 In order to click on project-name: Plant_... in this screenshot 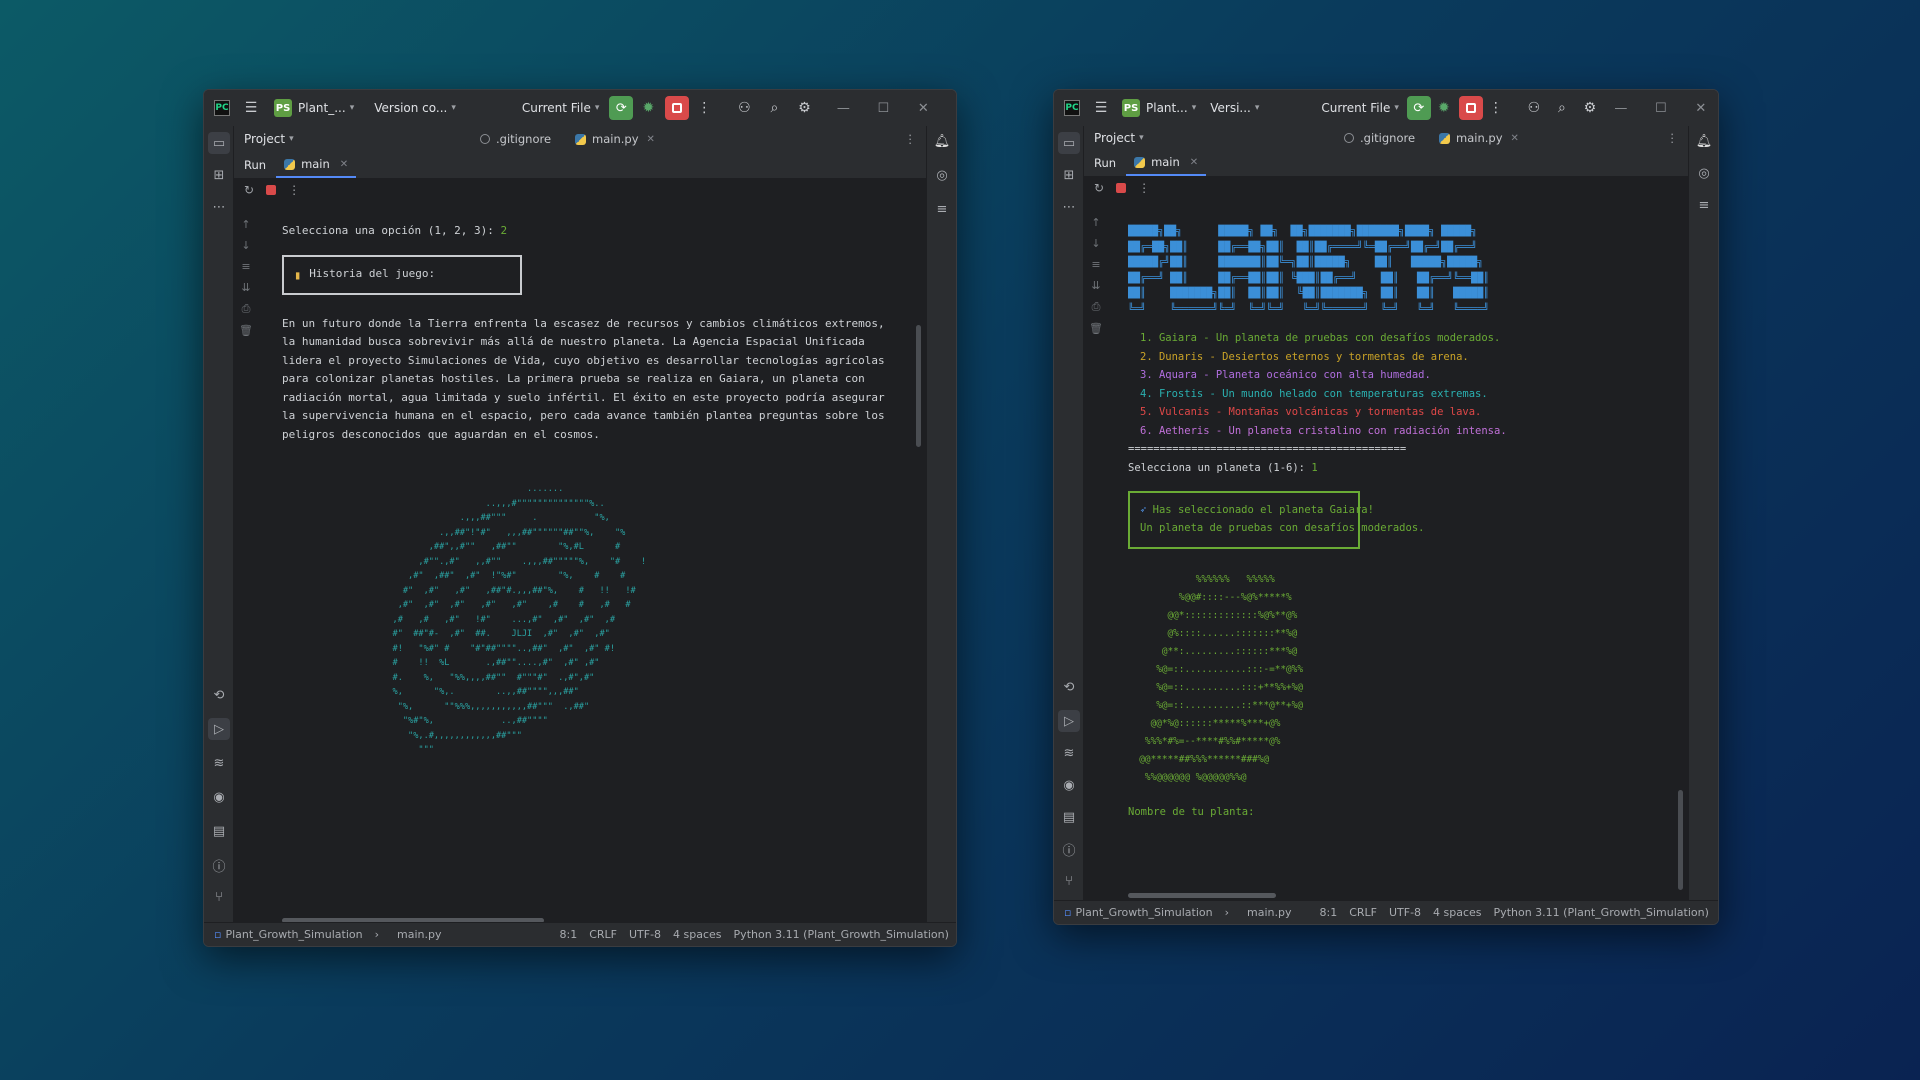, I will do `click(322, 108)`.